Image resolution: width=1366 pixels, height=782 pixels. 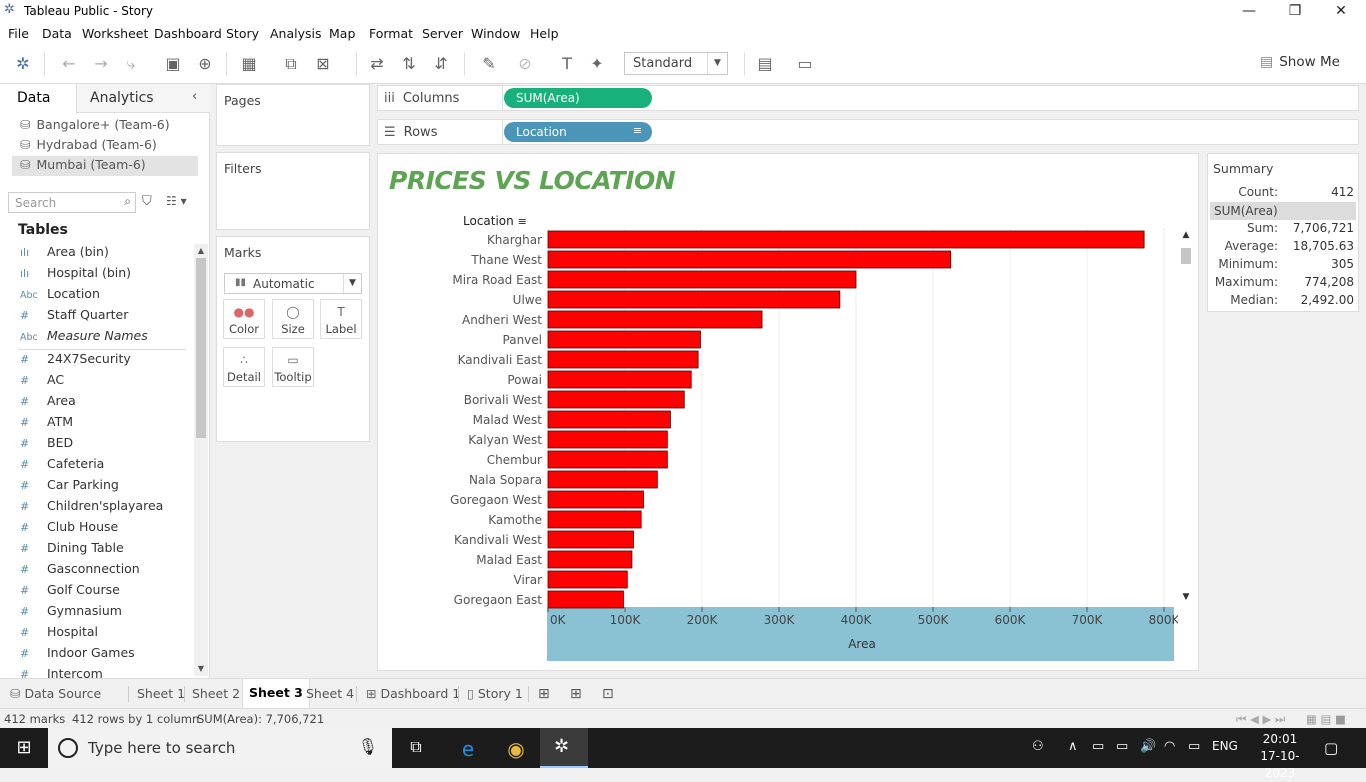 What do you see at coordinates (293, 367) in the screenshot?
I see `tooltip-button: ▭ Tooltip` at bounding box center [293, 367].